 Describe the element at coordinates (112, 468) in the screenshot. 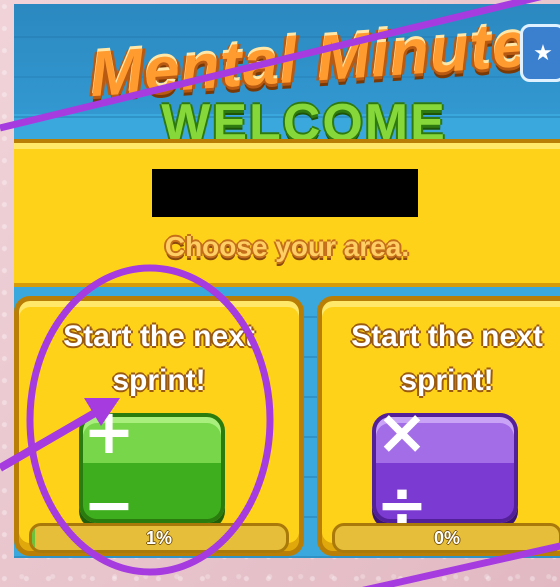

I see `operation-symbols: + −` at that location.